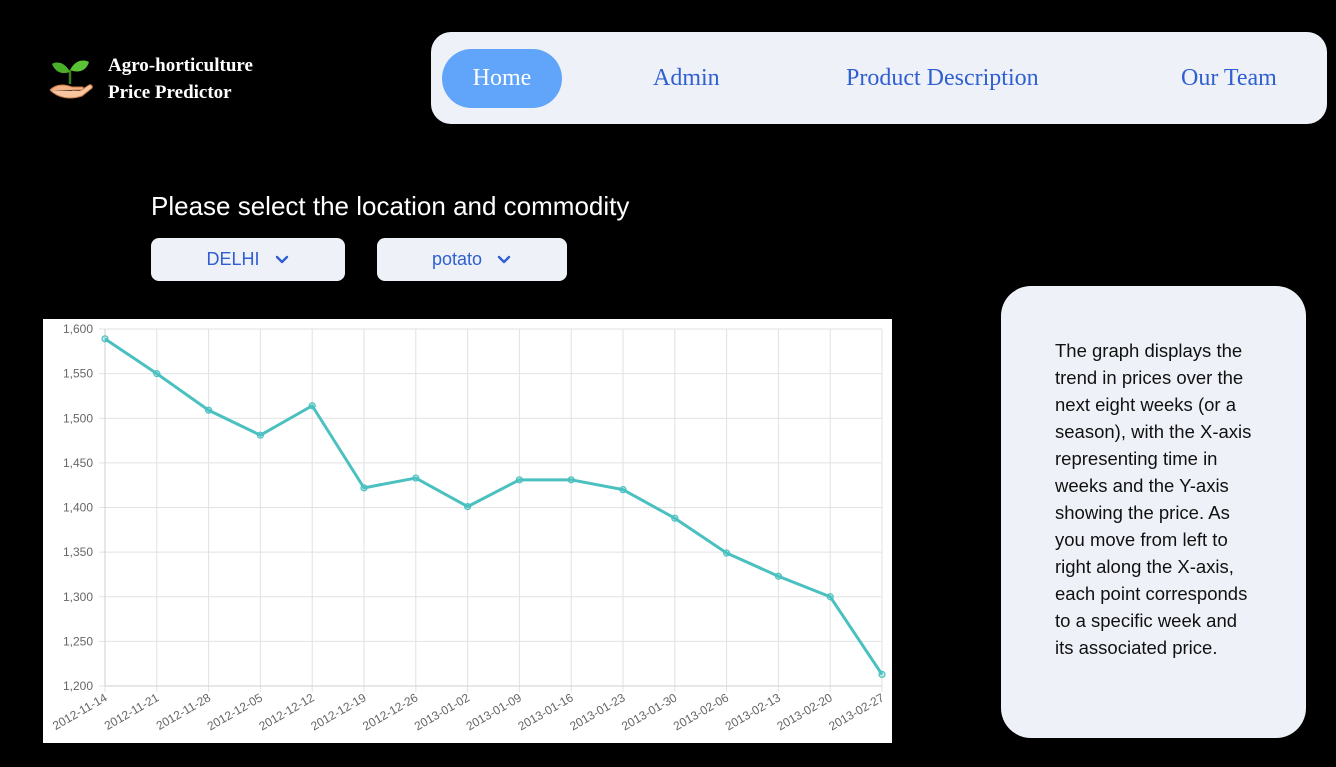 Image resolution: width=1336 pixels, height=767 pixels. What do you see at coordinates (78, 686) in the screenshot?
I see `y-tick-label: 1,200` at bounding box center [78, 686].